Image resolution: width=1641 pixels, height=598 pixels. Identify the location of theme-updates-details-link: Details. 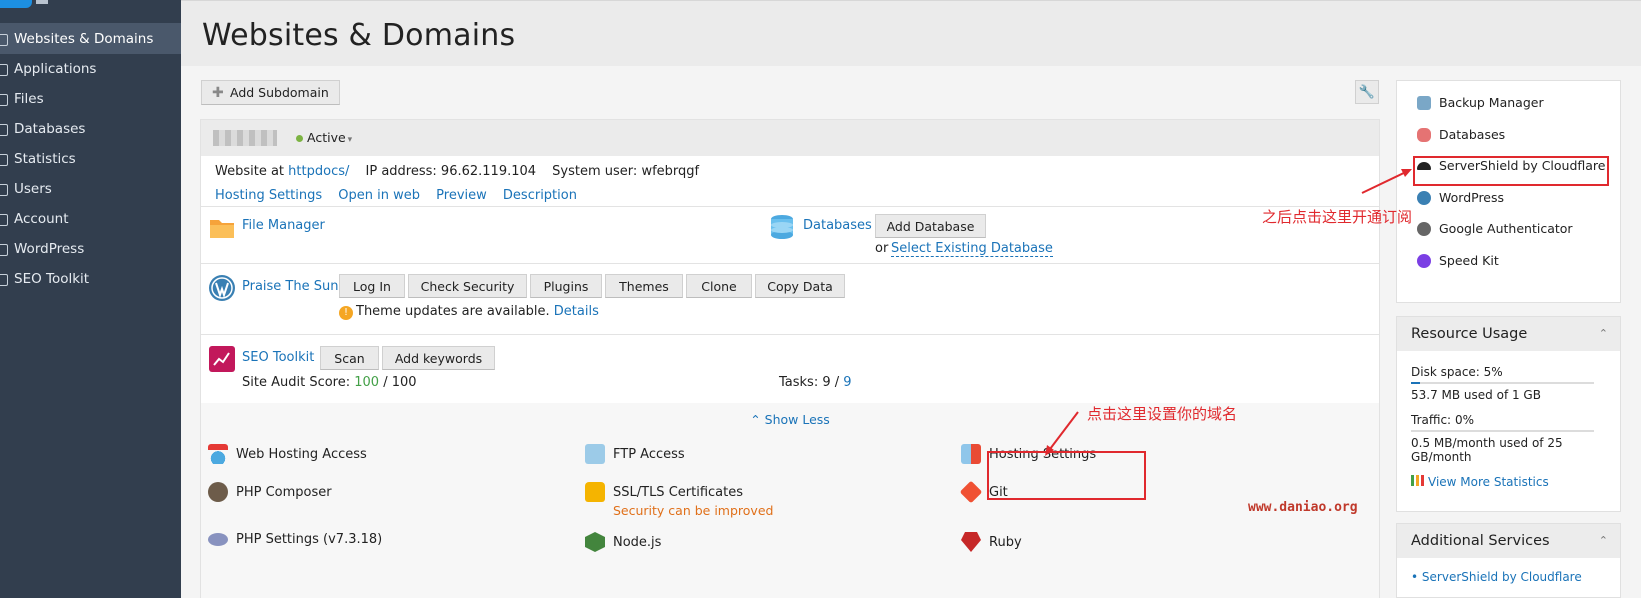
(576, 311).